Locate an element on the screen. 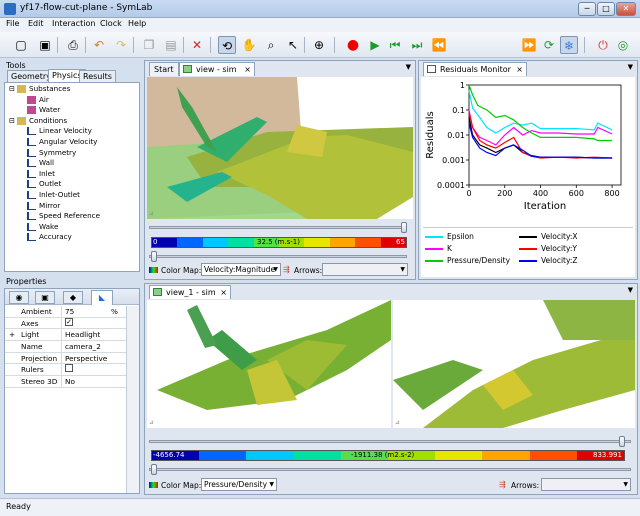 This screenshot has width=640, height=516. paste-icon: ▤ is located at coordinates (171, 45).